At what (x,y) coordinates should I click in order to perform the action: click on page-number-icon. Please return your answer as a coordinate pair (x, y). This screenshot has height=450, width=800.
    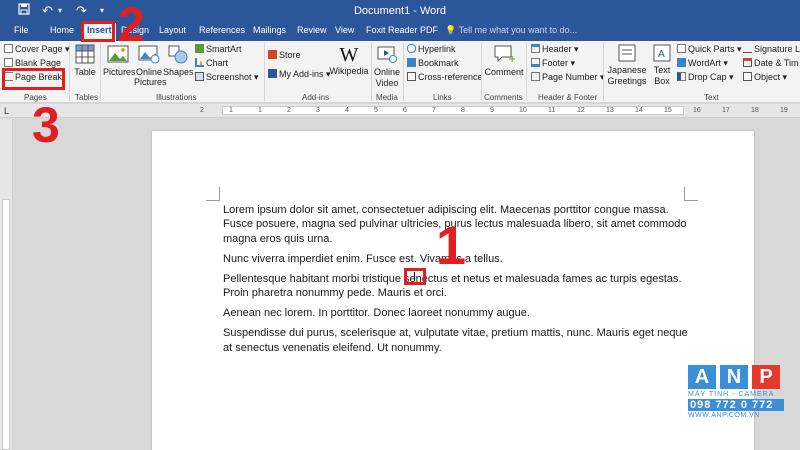
    Looking at the image, I should click on (535, 76).